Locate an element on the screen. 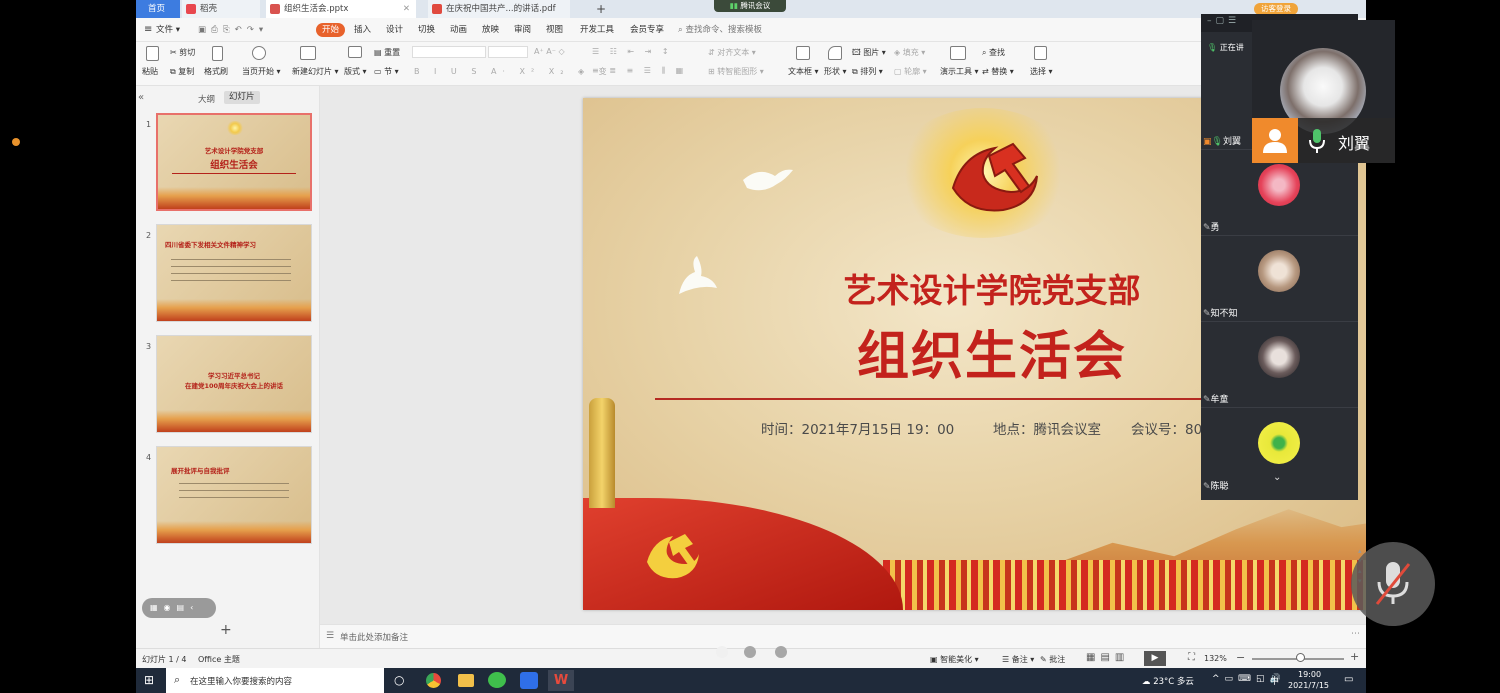 The width and height of the screenshot is (1500, 693). wps-icon: W is located at coordinates (561, 680).